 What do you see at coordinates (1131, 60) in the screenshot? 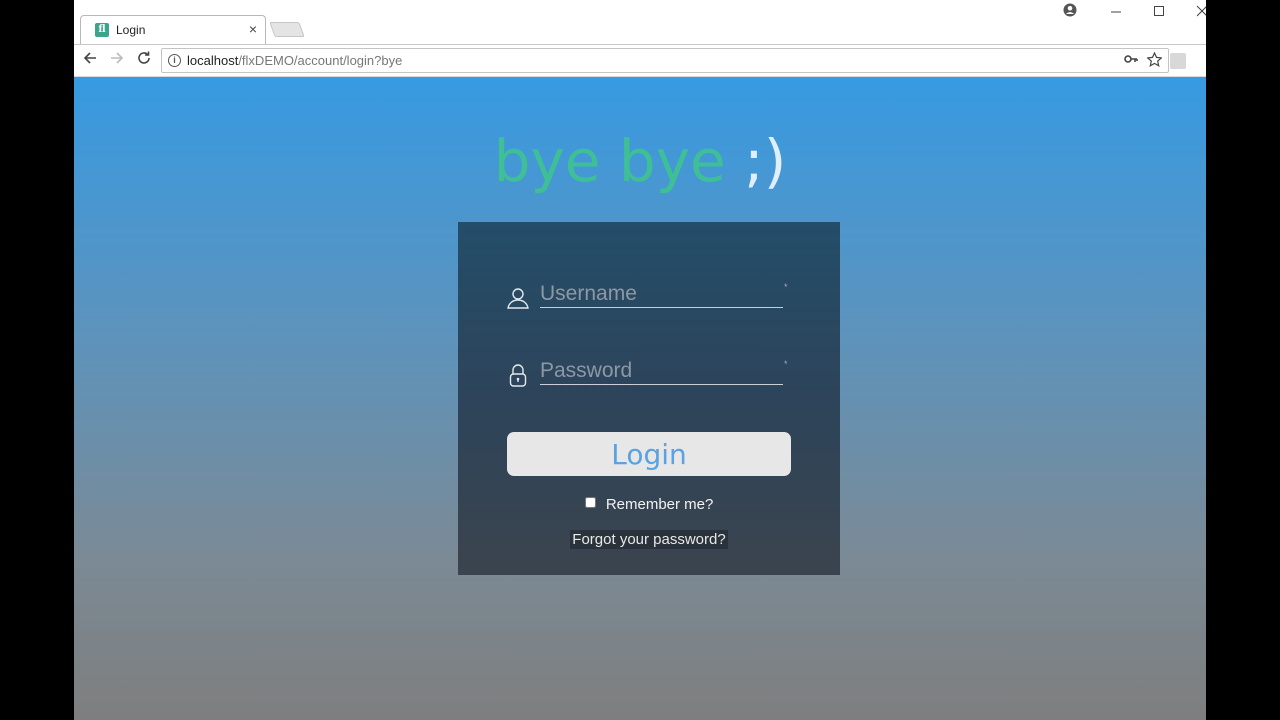
I see `key-icon` at bounding box center [1131, 60].